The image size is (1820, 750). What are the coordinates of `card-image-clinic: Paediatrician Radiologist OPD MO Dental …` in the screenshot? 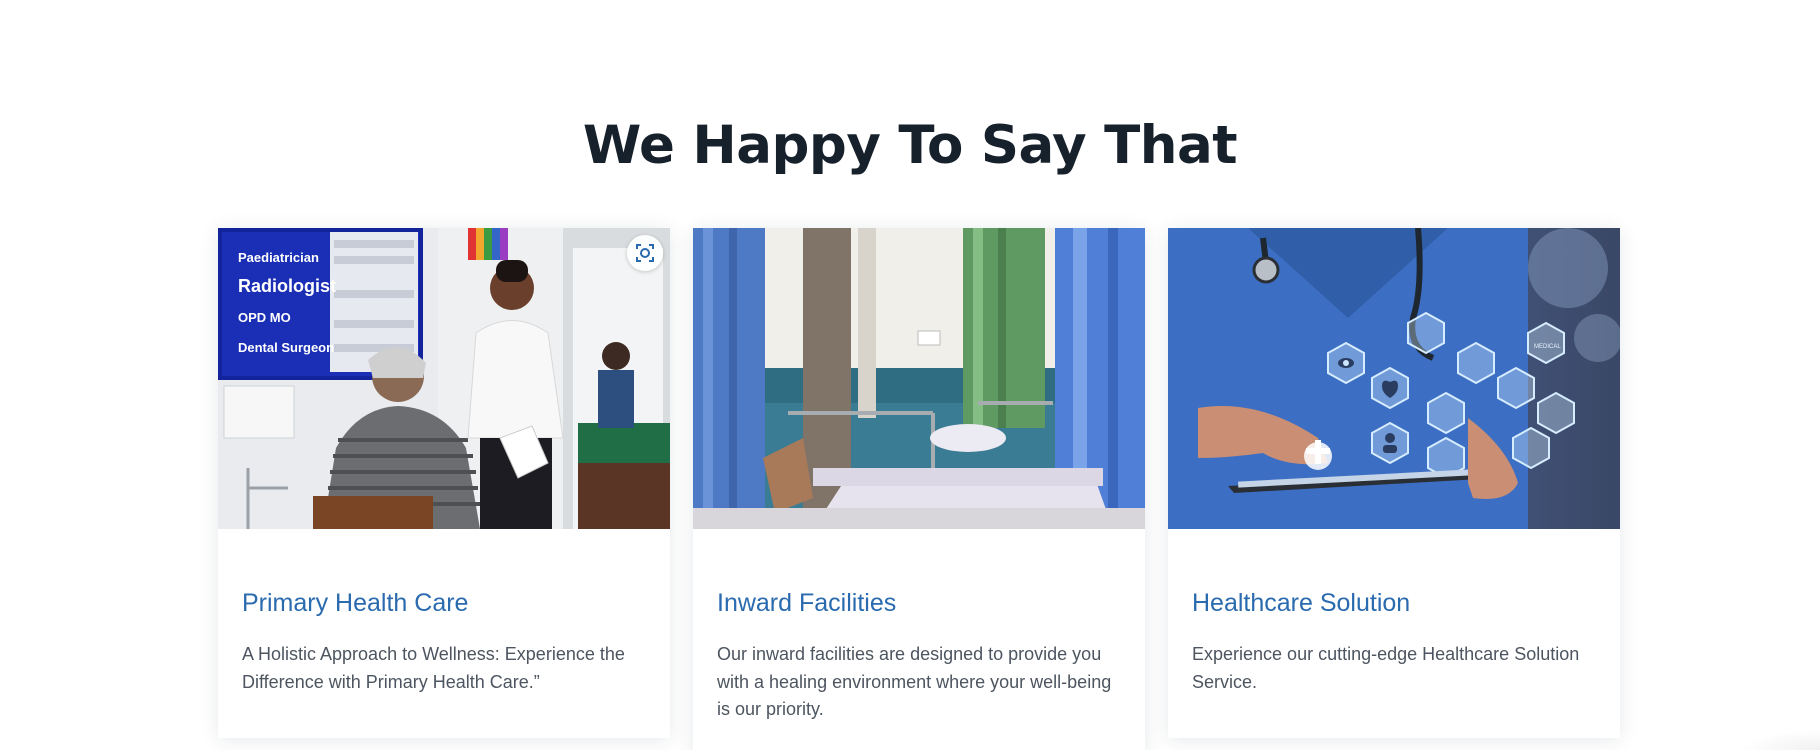 It's located at (444, 378).